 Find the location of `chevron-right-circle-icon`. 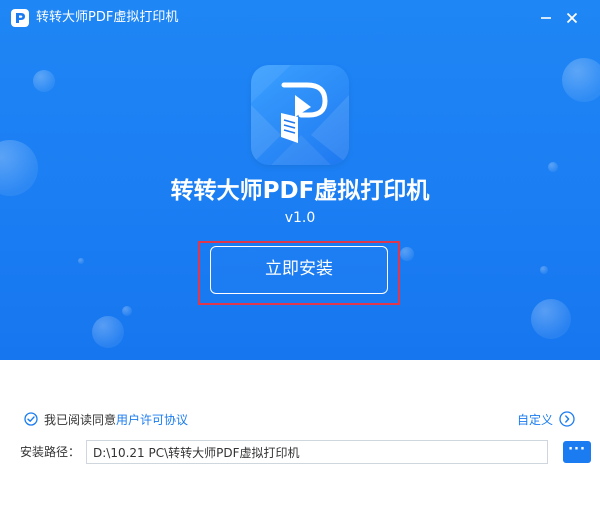

chevron-right-circle-icon is located at coordinates (567, 419).